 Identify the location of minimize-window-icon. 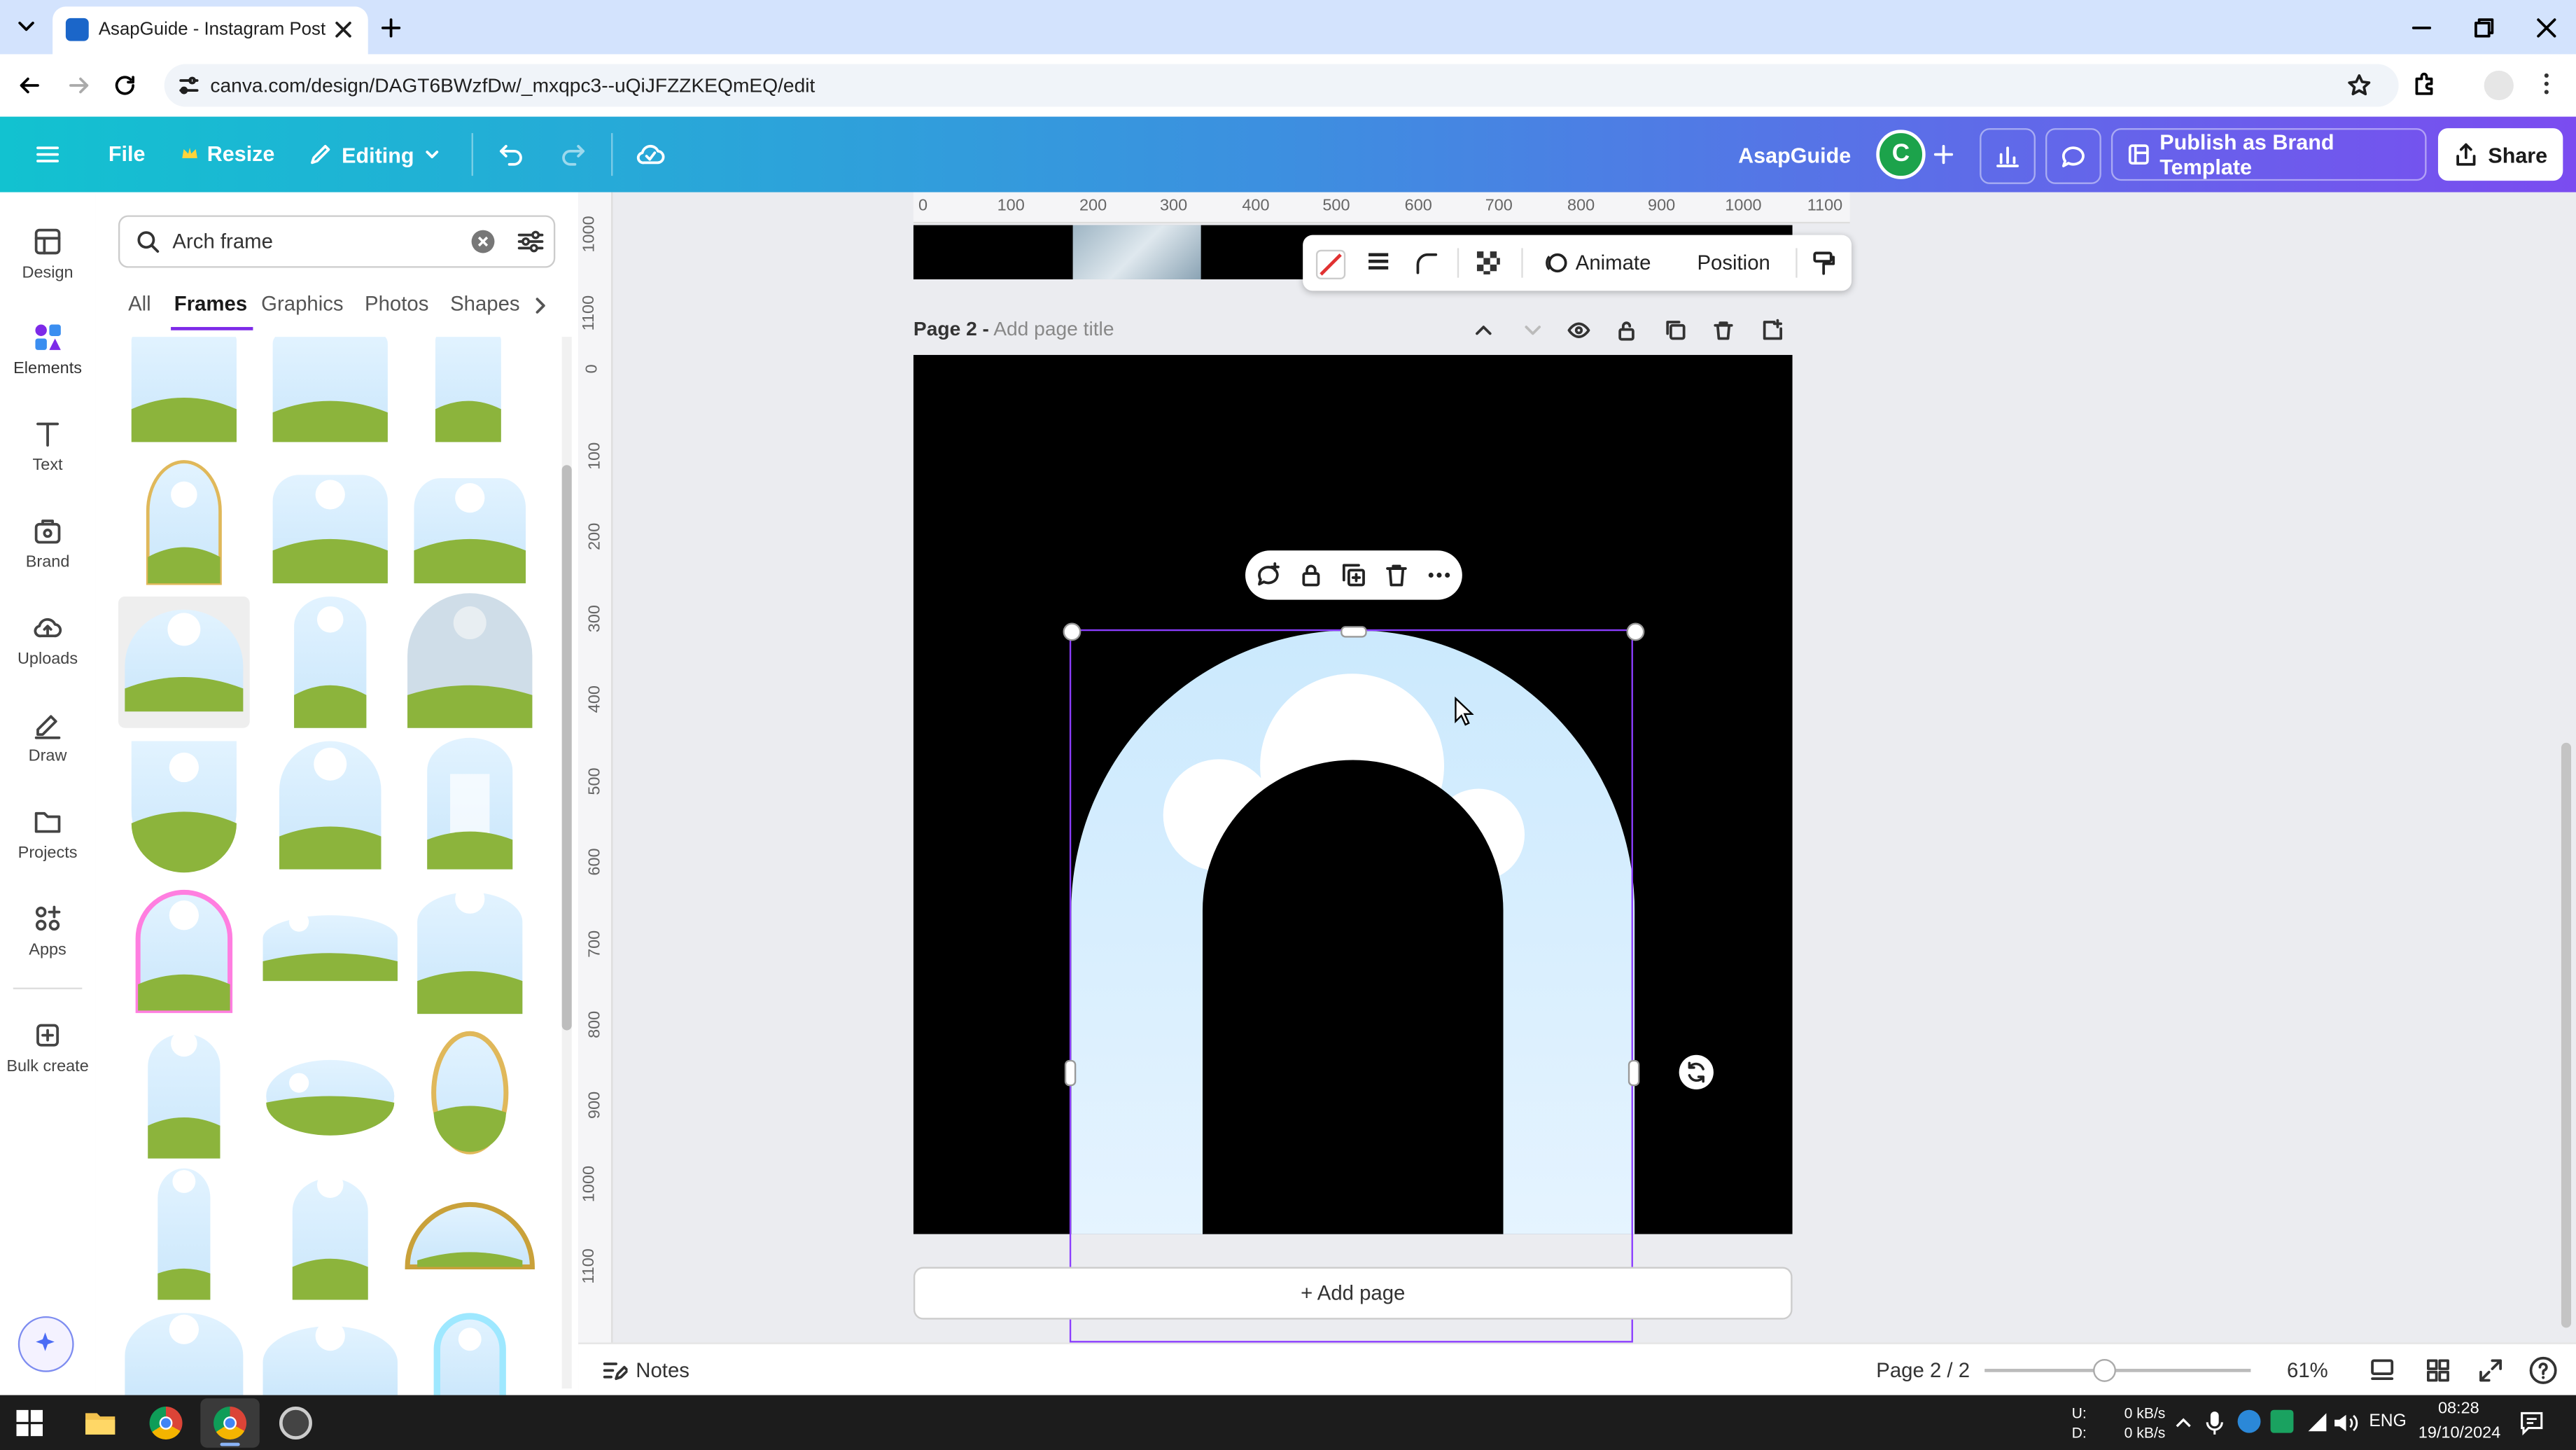
(2422, 28).